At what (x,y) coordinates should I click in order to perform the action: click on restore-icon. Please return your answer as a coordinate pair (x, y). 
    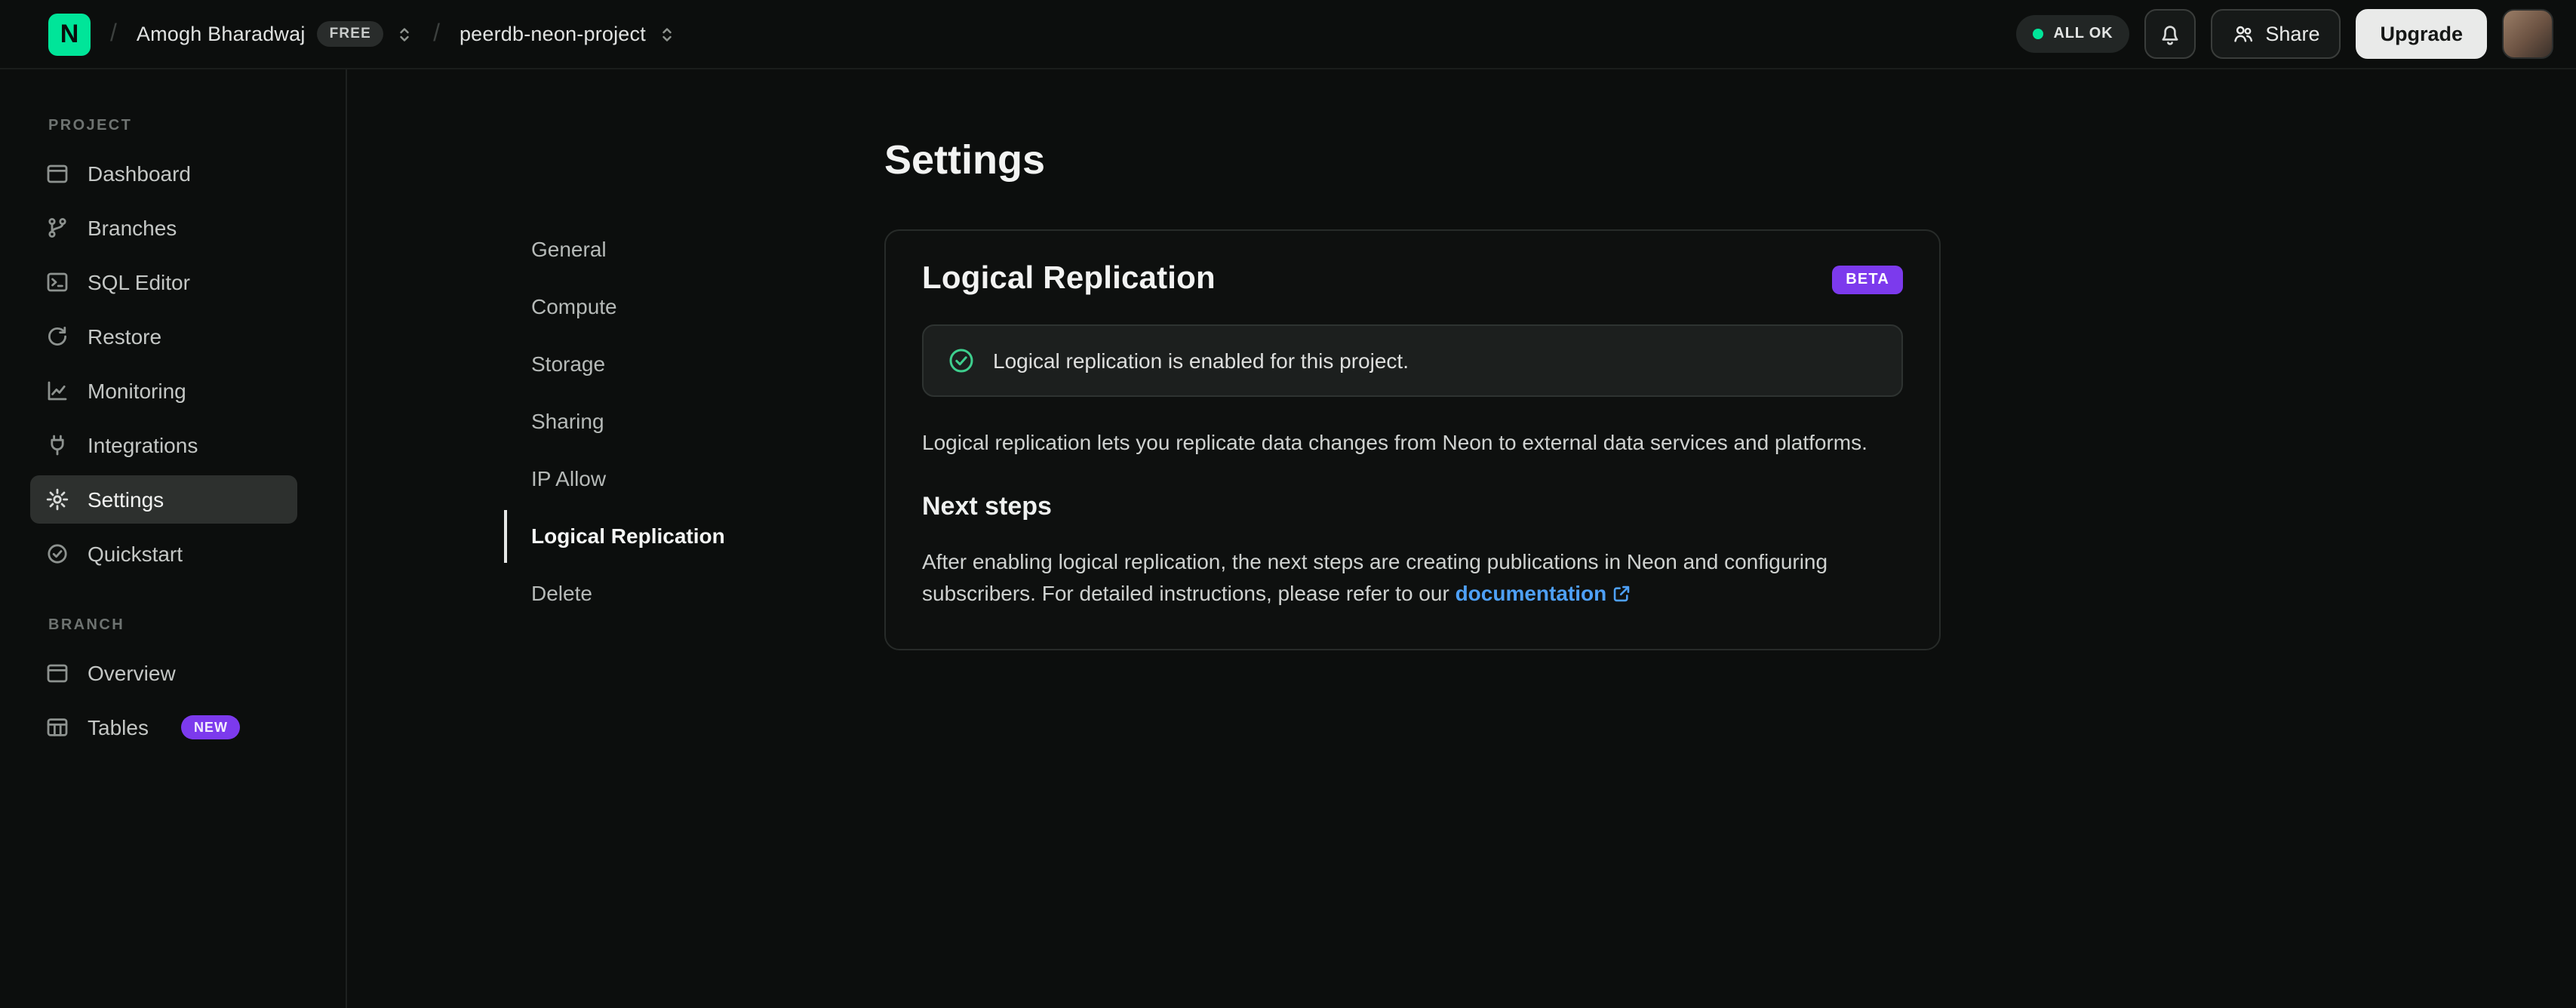
    Looking at the image, I should click on (57, 336).